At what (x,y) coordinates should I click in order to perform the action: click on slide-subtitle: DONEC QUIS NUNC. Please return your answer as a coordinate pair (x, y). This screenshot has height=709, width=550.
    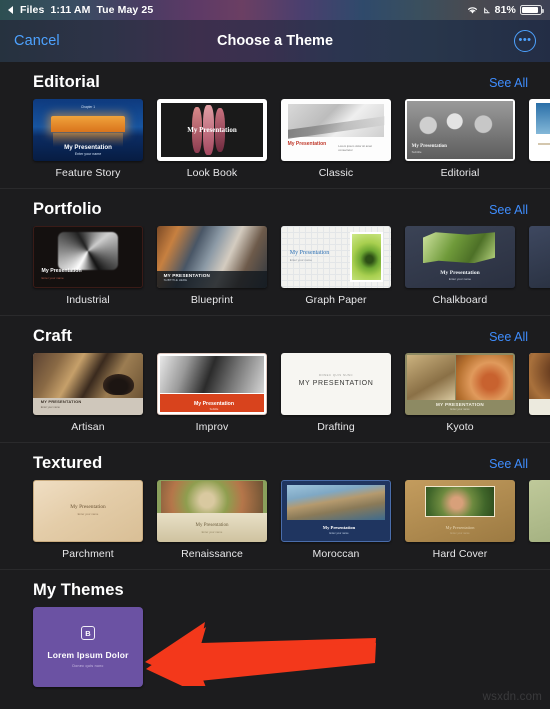
    Looking at the image, I should click on (336, 375).